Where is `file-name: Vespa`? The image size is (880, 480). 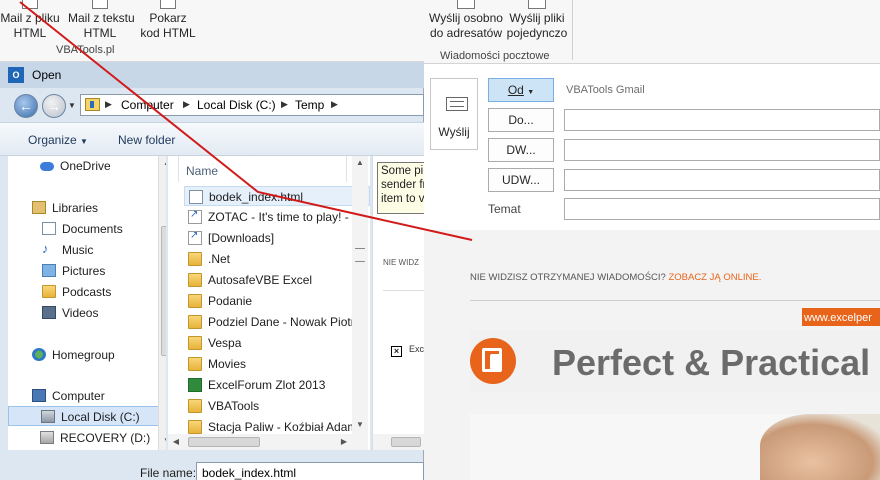 file-name: Vespa is located at coordinates (225, 343).